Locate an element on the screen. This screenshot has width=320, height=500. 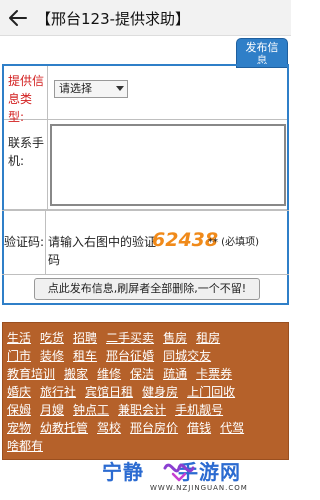
type-select-value: 请选择 is located at coordinates (75, 88).